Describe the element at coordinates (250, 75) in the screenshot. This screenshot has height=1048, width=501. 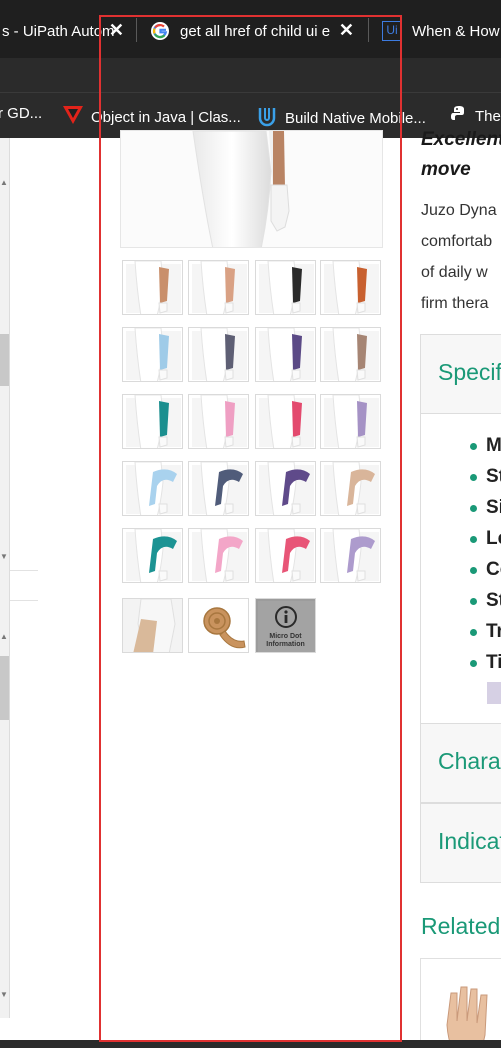
I see `browser-toolbar` at that location.